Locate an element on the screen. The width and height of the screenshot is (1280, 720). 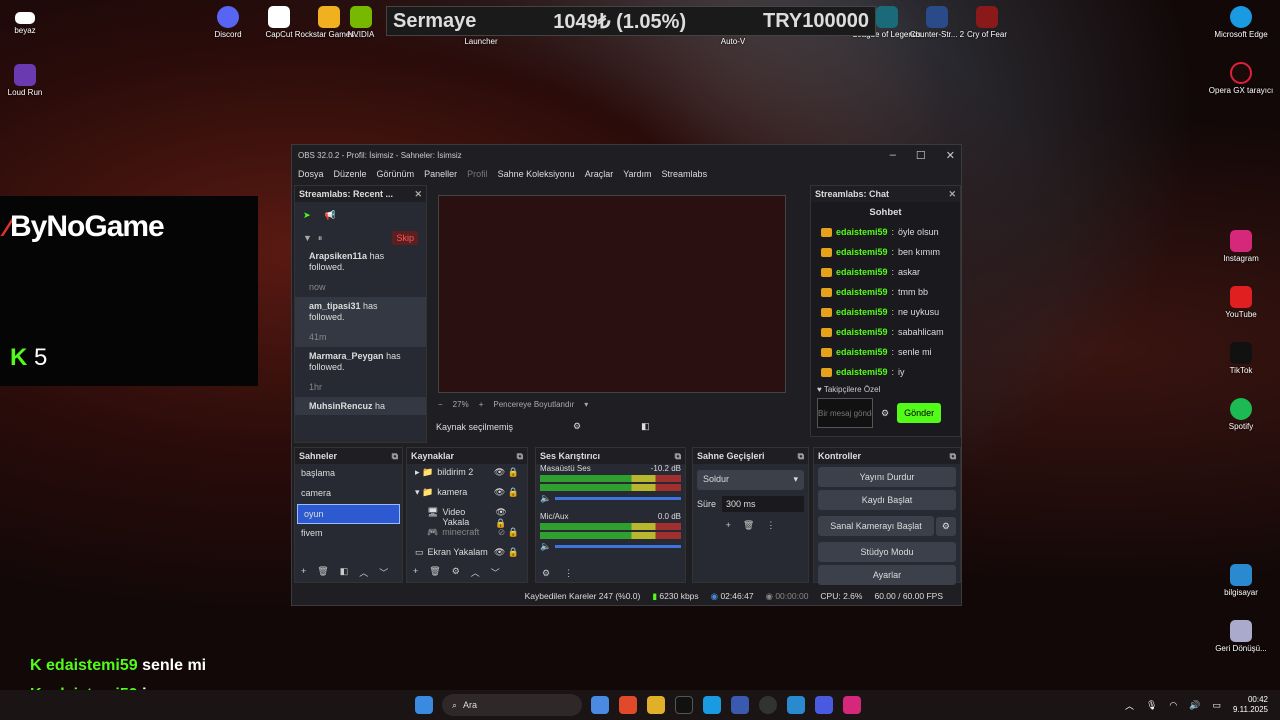
x-icon is located at coordinates (684, 705).